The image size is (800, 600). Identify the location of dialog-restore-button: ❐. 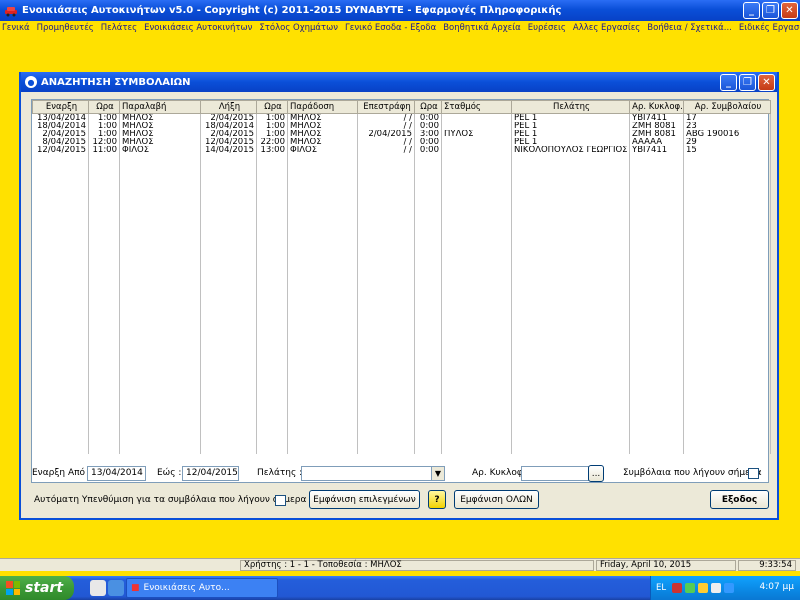
(747, 82).